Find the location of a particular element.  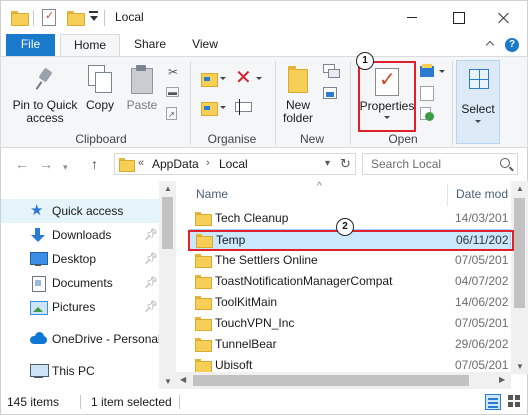

easy-access-icon is located at coordinates (331, 94).